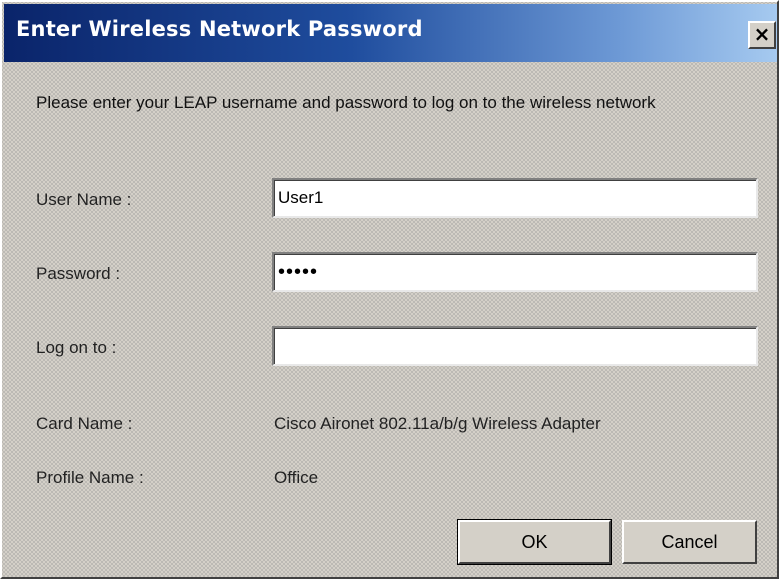  What do you see at coordinates (84, 423) in the screenshot?
I see `card-name-label: Card Name :` at bounding box center [84, 423].